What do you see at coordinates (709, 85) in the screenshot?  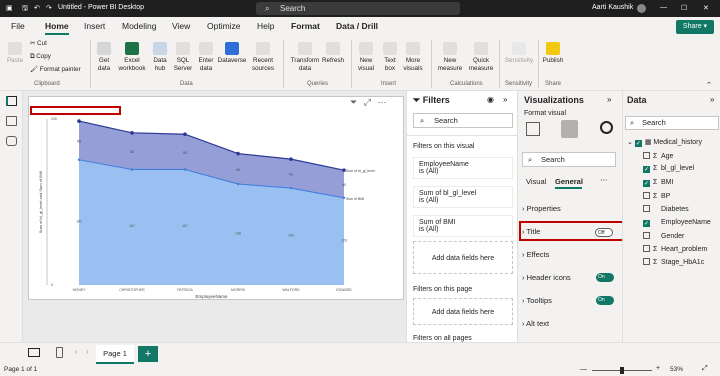 I see `collapse-ribbon-icon: ⌃` at bounding box center [709, 85].